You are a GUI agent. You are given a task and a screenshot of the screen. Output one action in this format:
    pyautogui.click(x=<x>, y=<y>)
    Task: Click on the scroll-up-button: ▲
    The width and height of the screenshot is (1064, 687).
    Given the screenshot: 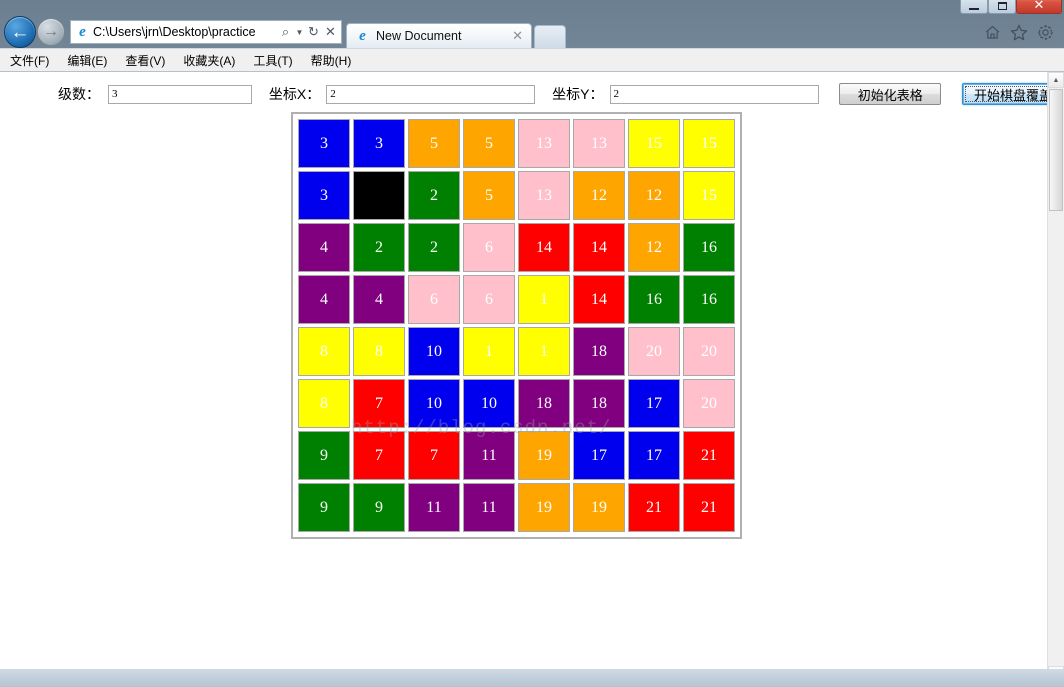 What is the action you would take?
    pyautogui.click(x=1056, y=80)
    